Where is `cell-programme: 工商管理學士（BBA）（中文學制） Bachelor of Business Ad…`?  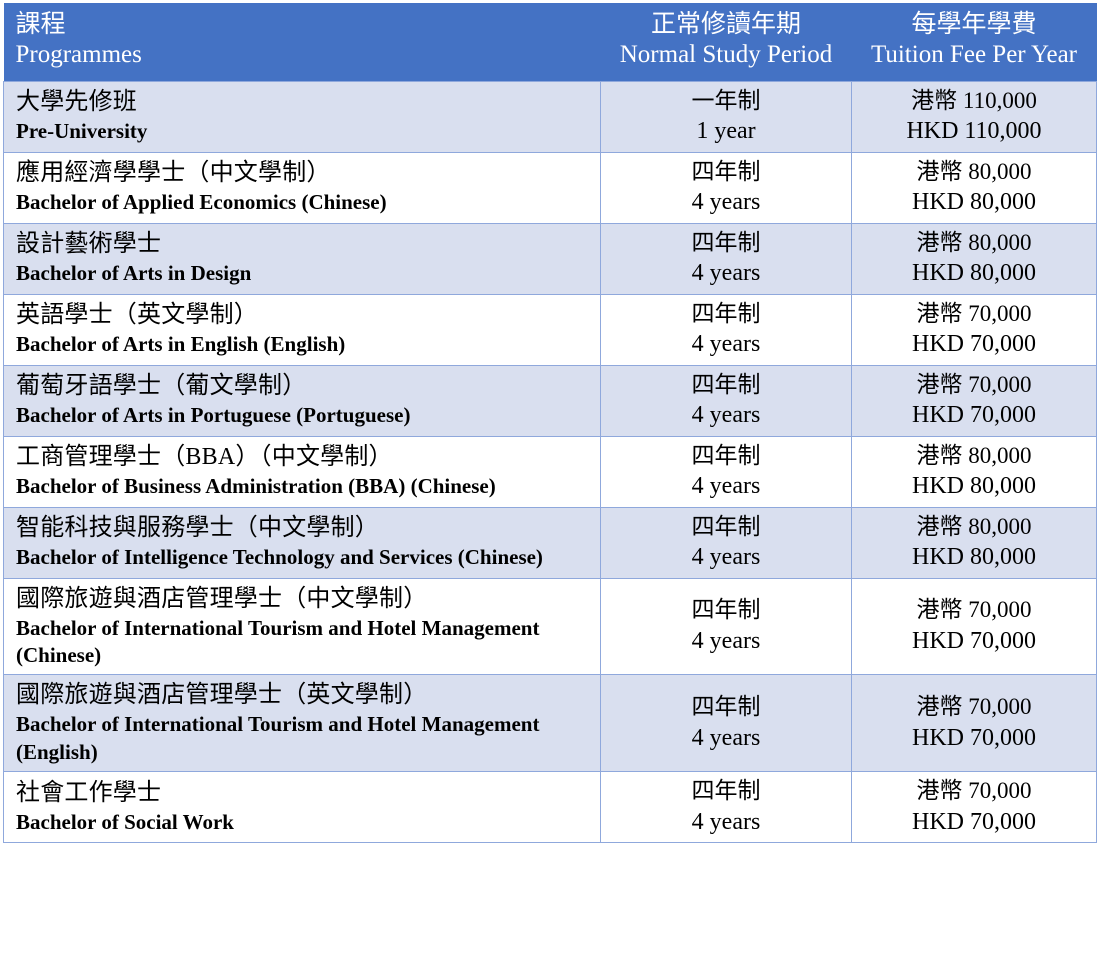
cell-programme: 工商管理學士（BBA）（中文學制） Bachelor of Business Ad… is located at coordinates (302, 471).